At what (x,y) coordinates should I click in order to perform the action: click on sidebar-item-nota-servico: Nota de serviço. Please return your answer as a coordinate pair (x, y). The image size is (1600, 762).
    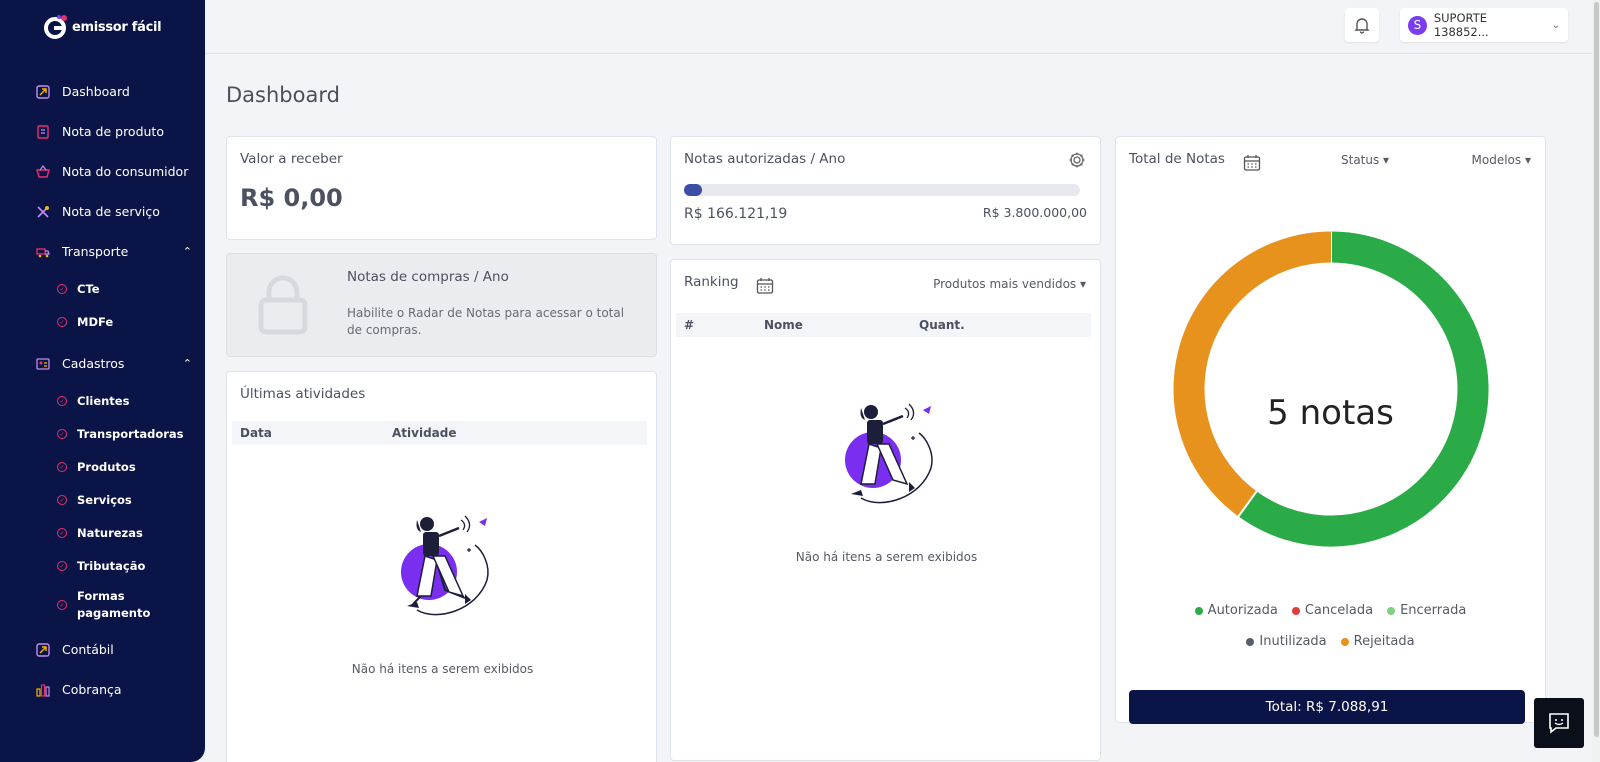
    Looking at the image, I should click on (114, 211).